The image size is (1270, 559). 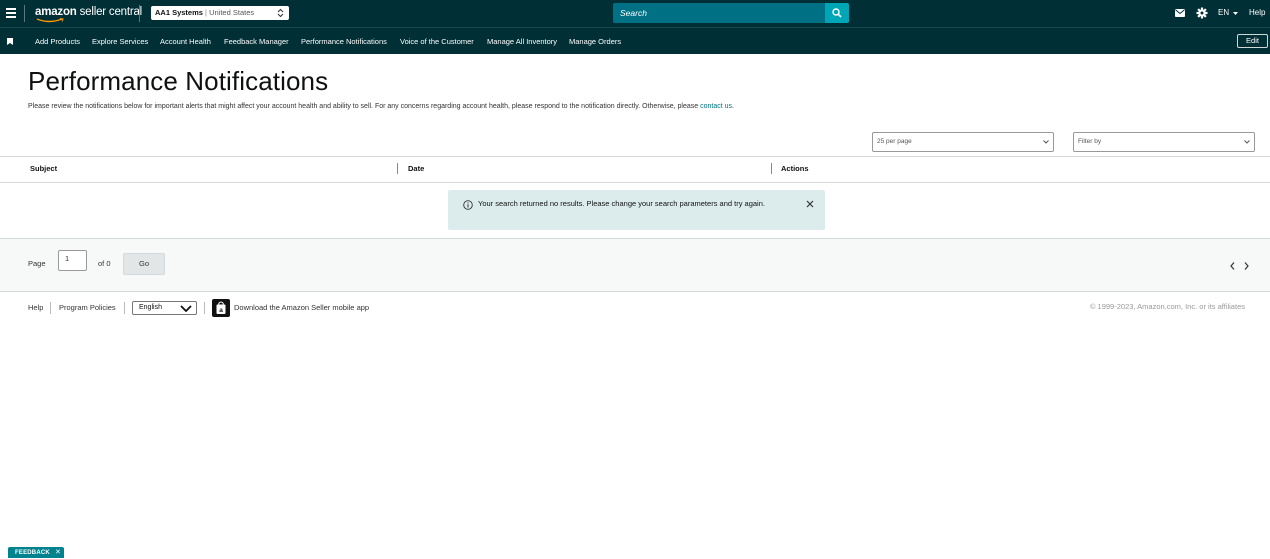 I want to click on bookmark-icon, so click(x=10, y=41).